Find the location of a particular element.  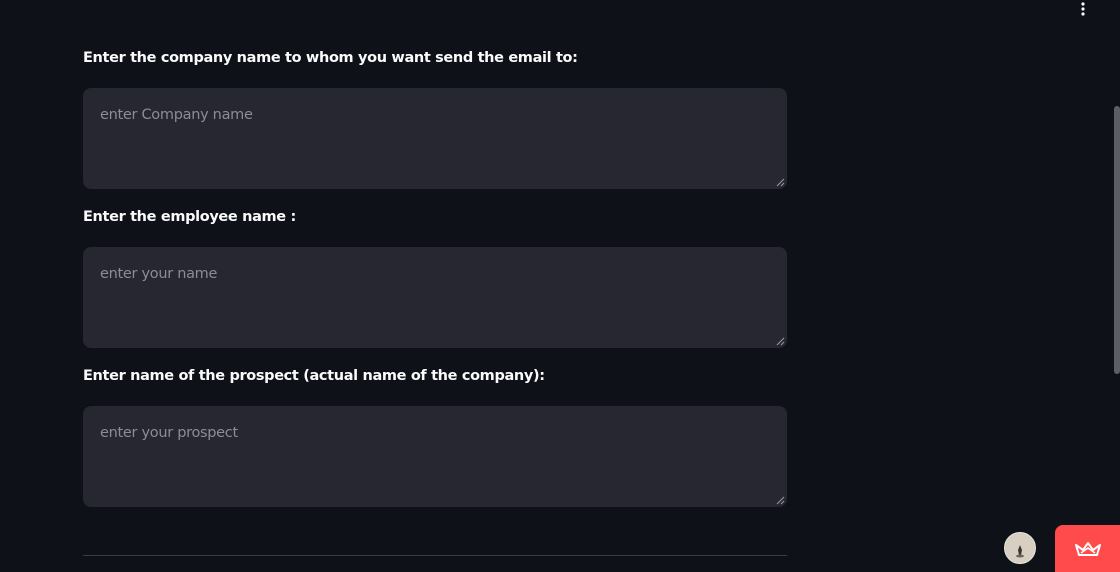

page-scrollbar is located at coordinates (1117, 286).